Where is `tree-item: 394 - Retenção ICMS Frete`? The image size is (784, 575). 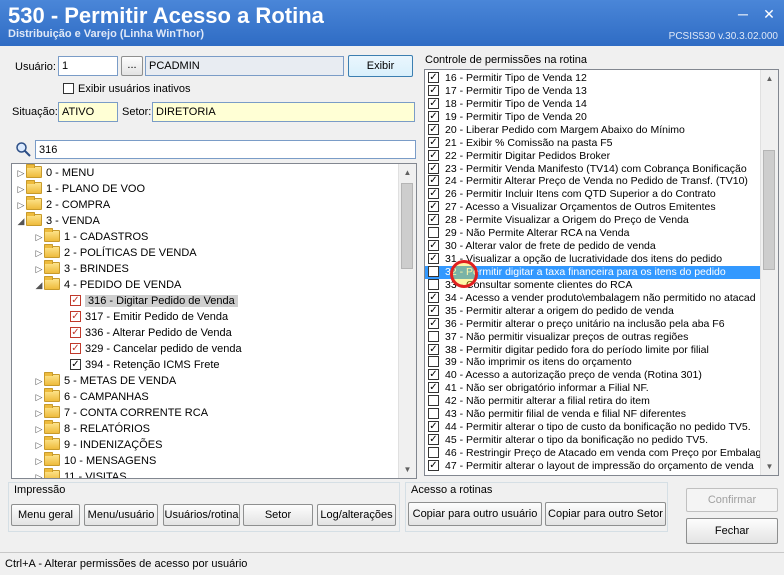
tree-item: 394 - Retenção ICMS Frete is located at coordinates (140, 365).